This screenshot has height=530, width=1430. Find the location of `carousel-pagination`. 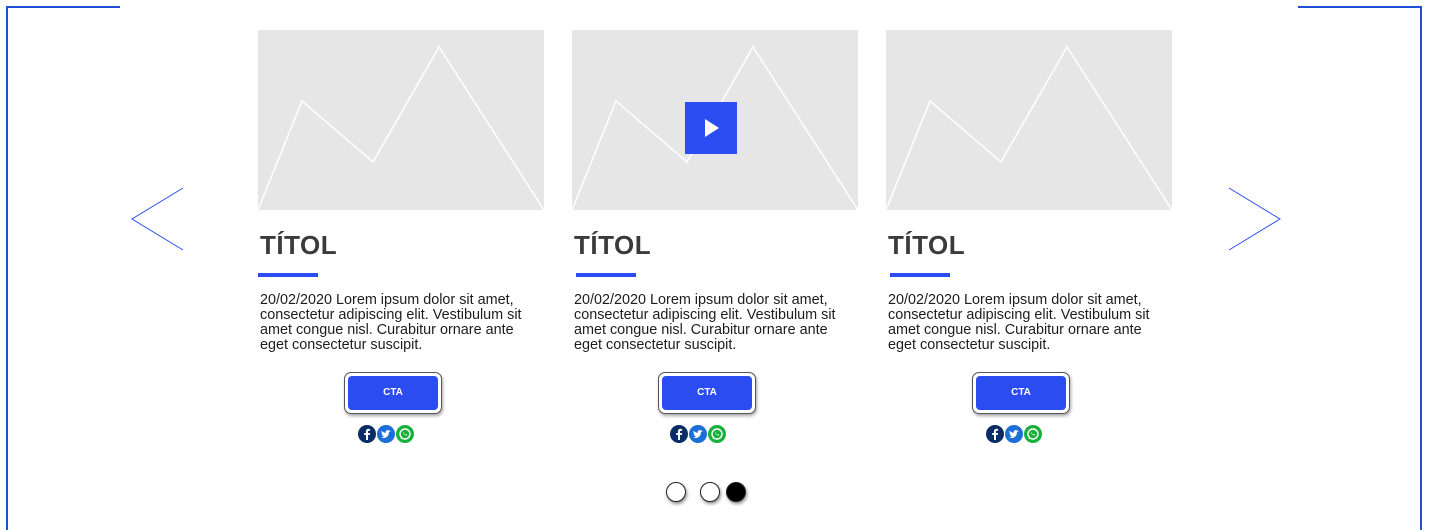

carousel-pagination is located at coordinates (711, 493).